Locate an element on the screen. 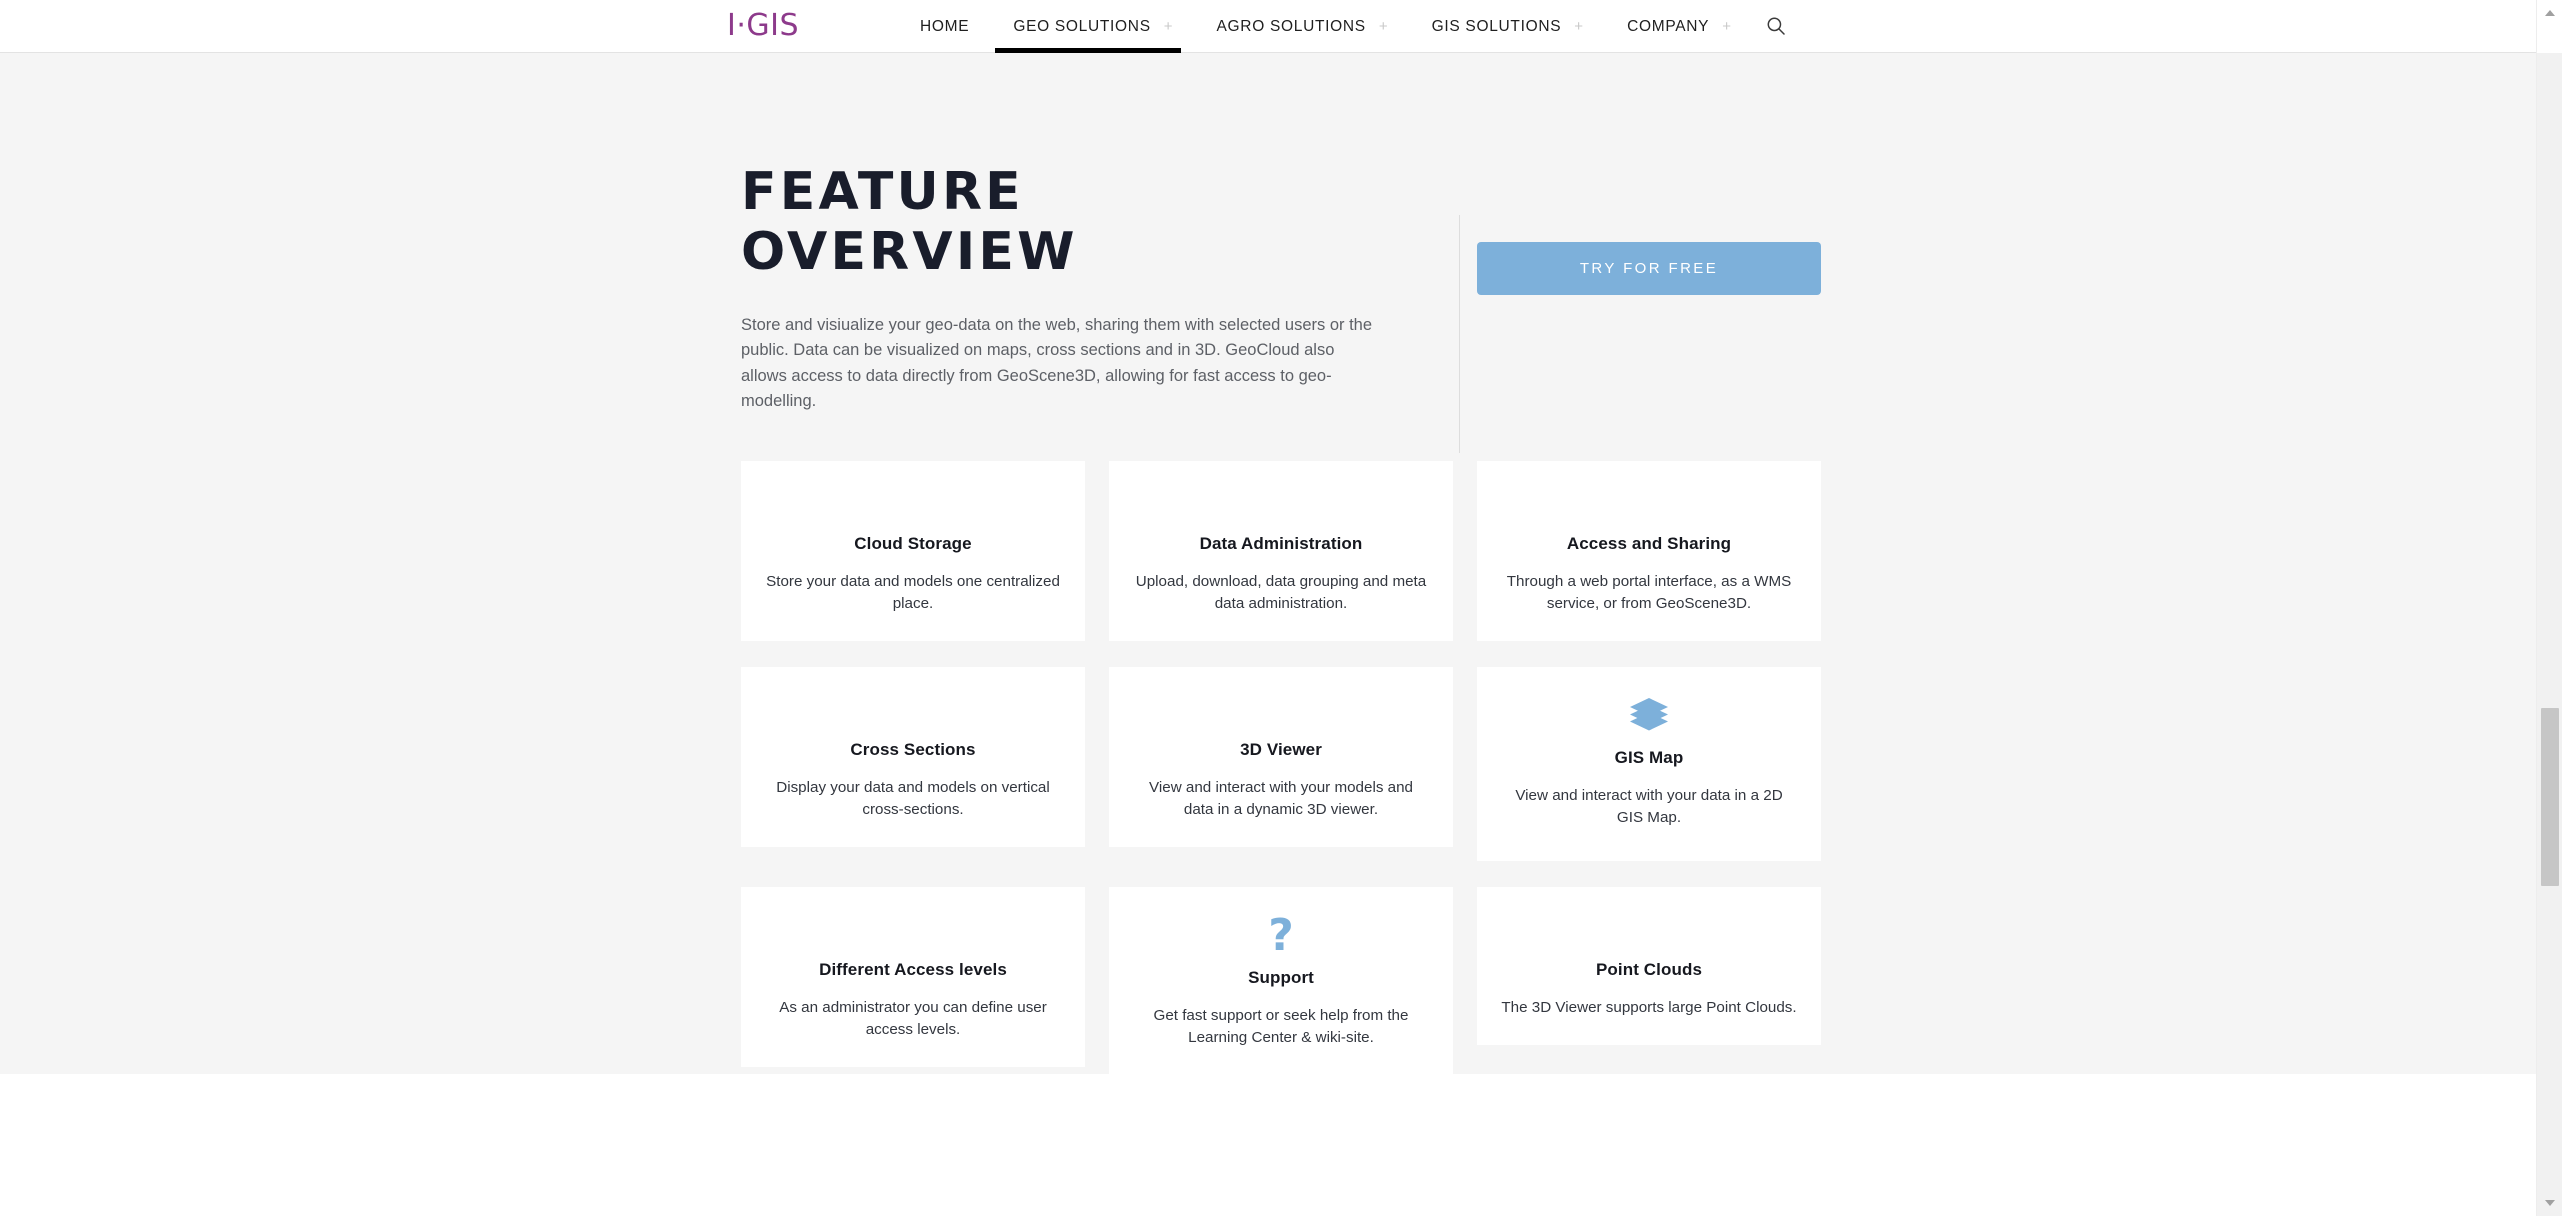 This screenshot has width=2562, height=1216. page-title-line-1: FEATURE is located at coordinates (882, 192).